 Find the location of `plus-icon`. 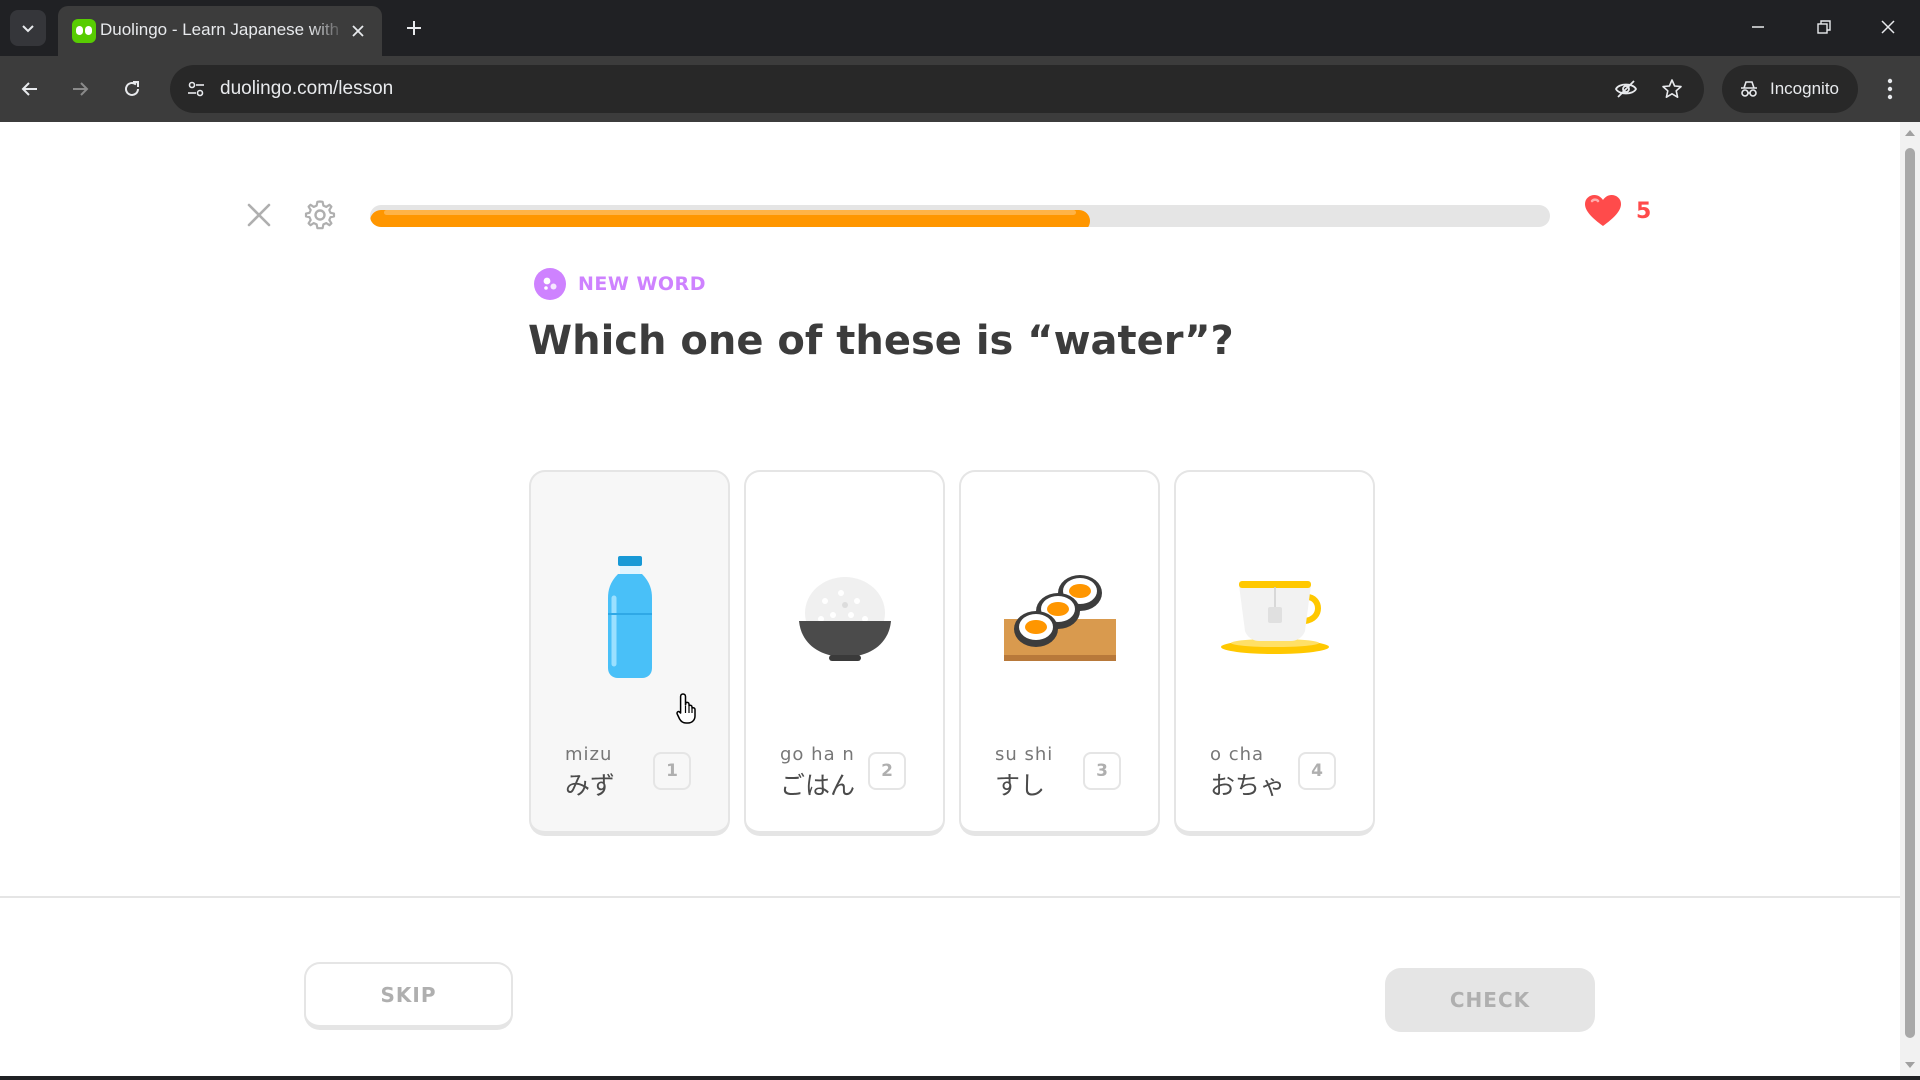

plus-icon is located at coordinates (414, 28).